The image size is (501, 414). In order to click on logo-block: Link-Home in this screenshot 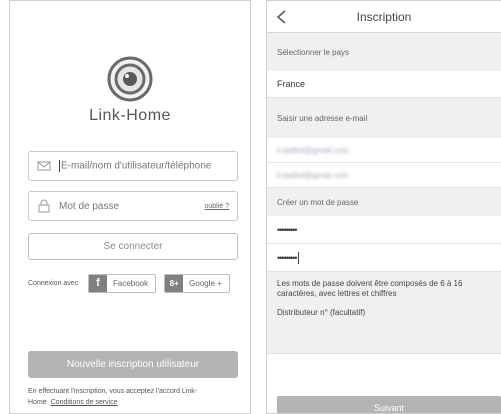, I will do `click(130, 90)`.